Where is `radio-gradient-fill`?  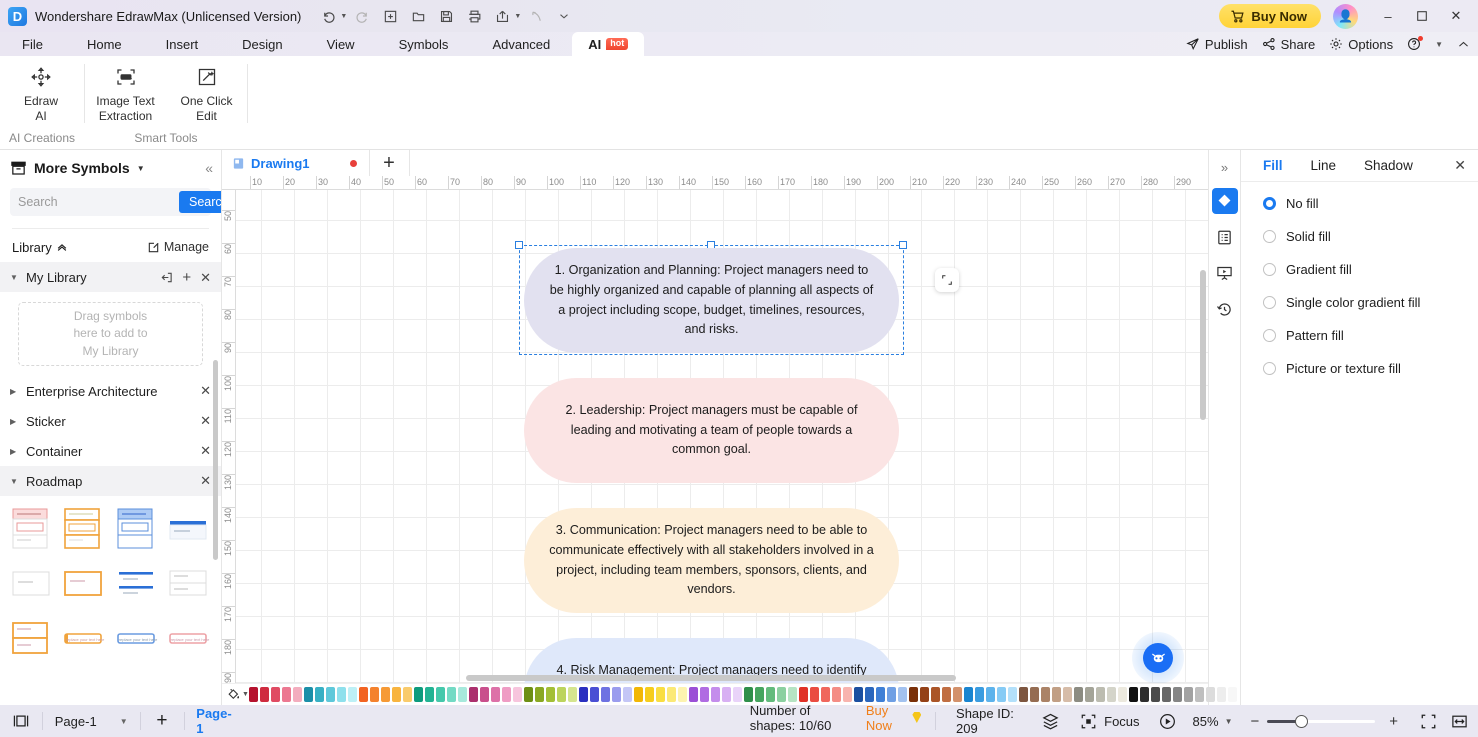
radio-gradient-fill is located at coordinates (1269, 269).